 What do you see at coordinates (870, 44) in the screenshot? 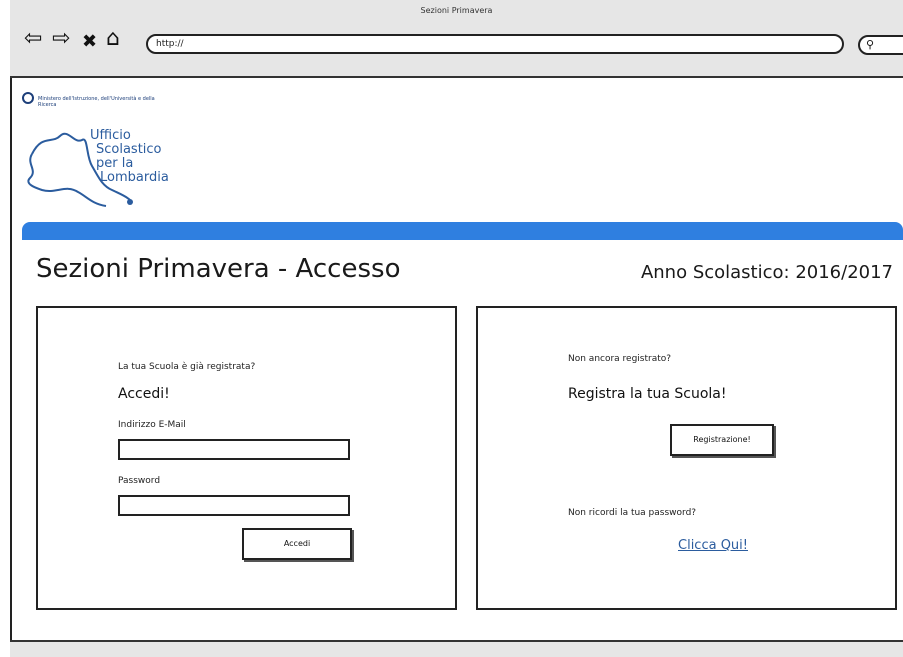
I see `search-icon: ⚲` at bounding box center [870, 44].